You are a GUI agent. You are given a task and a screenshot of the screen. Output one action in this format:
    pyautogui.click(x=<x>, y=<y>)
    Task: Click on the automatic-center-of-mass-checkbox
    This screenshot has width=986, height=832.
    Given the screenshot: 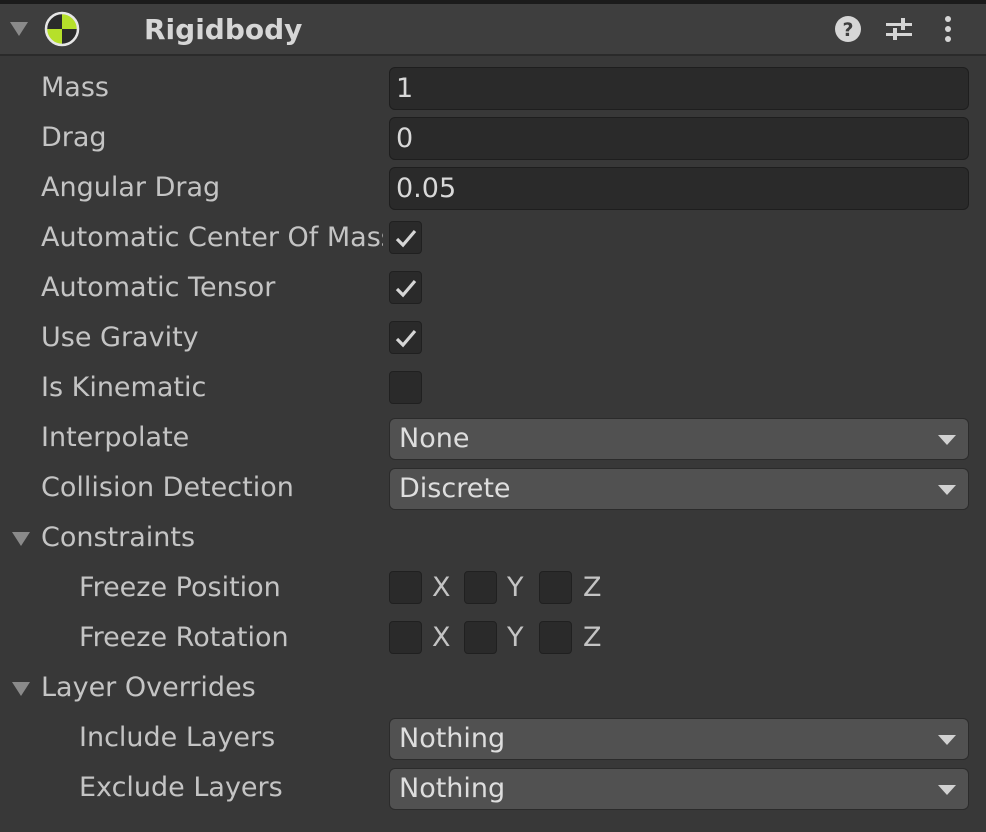 What is the action you would take?
    pyautogui.click(x=405, y=237)
    